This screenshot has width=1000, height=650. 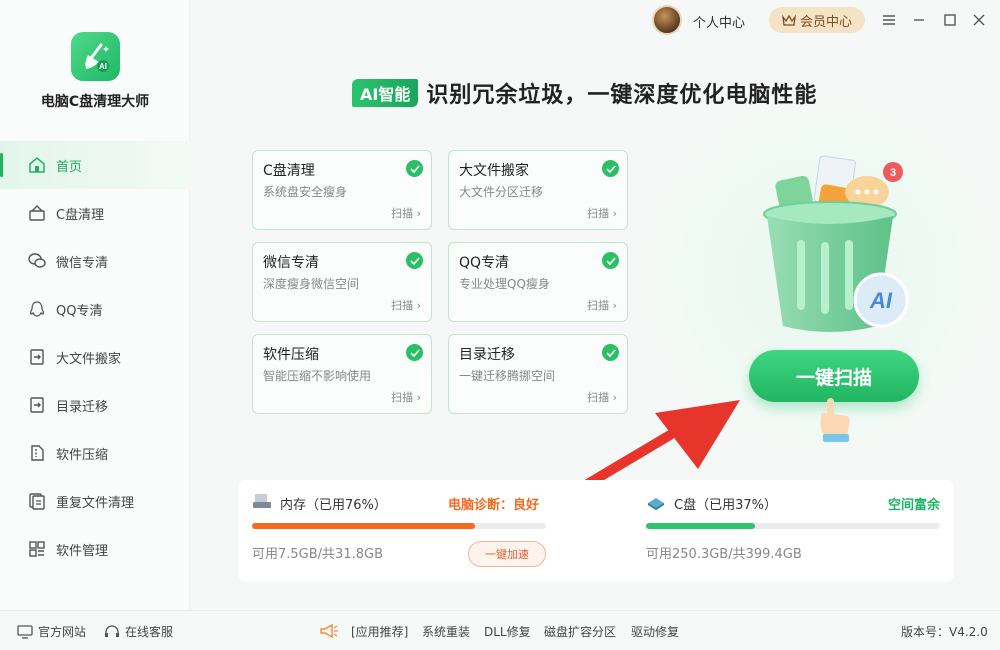 I want to click on trash-bin-illustration: 3 AI, so click(x=836, y=243).